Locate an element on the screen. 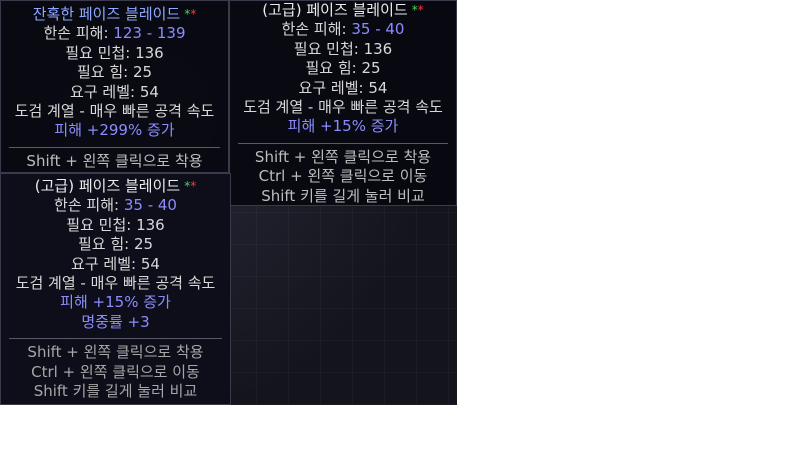 This screenshot has width=800, height=450. mod-accuracy: 명중률 +3 is located at coordinates (115, 321).